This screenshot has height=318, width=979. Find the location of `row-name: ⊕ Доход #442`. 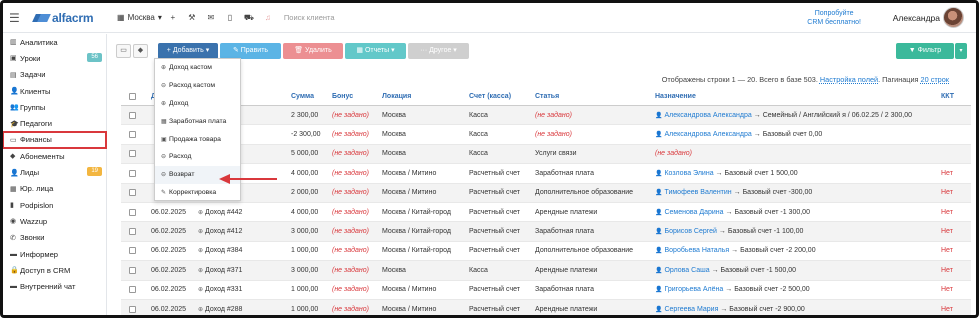

row-name: ⊕ Доход #442 is located at coordinates (243, 212).